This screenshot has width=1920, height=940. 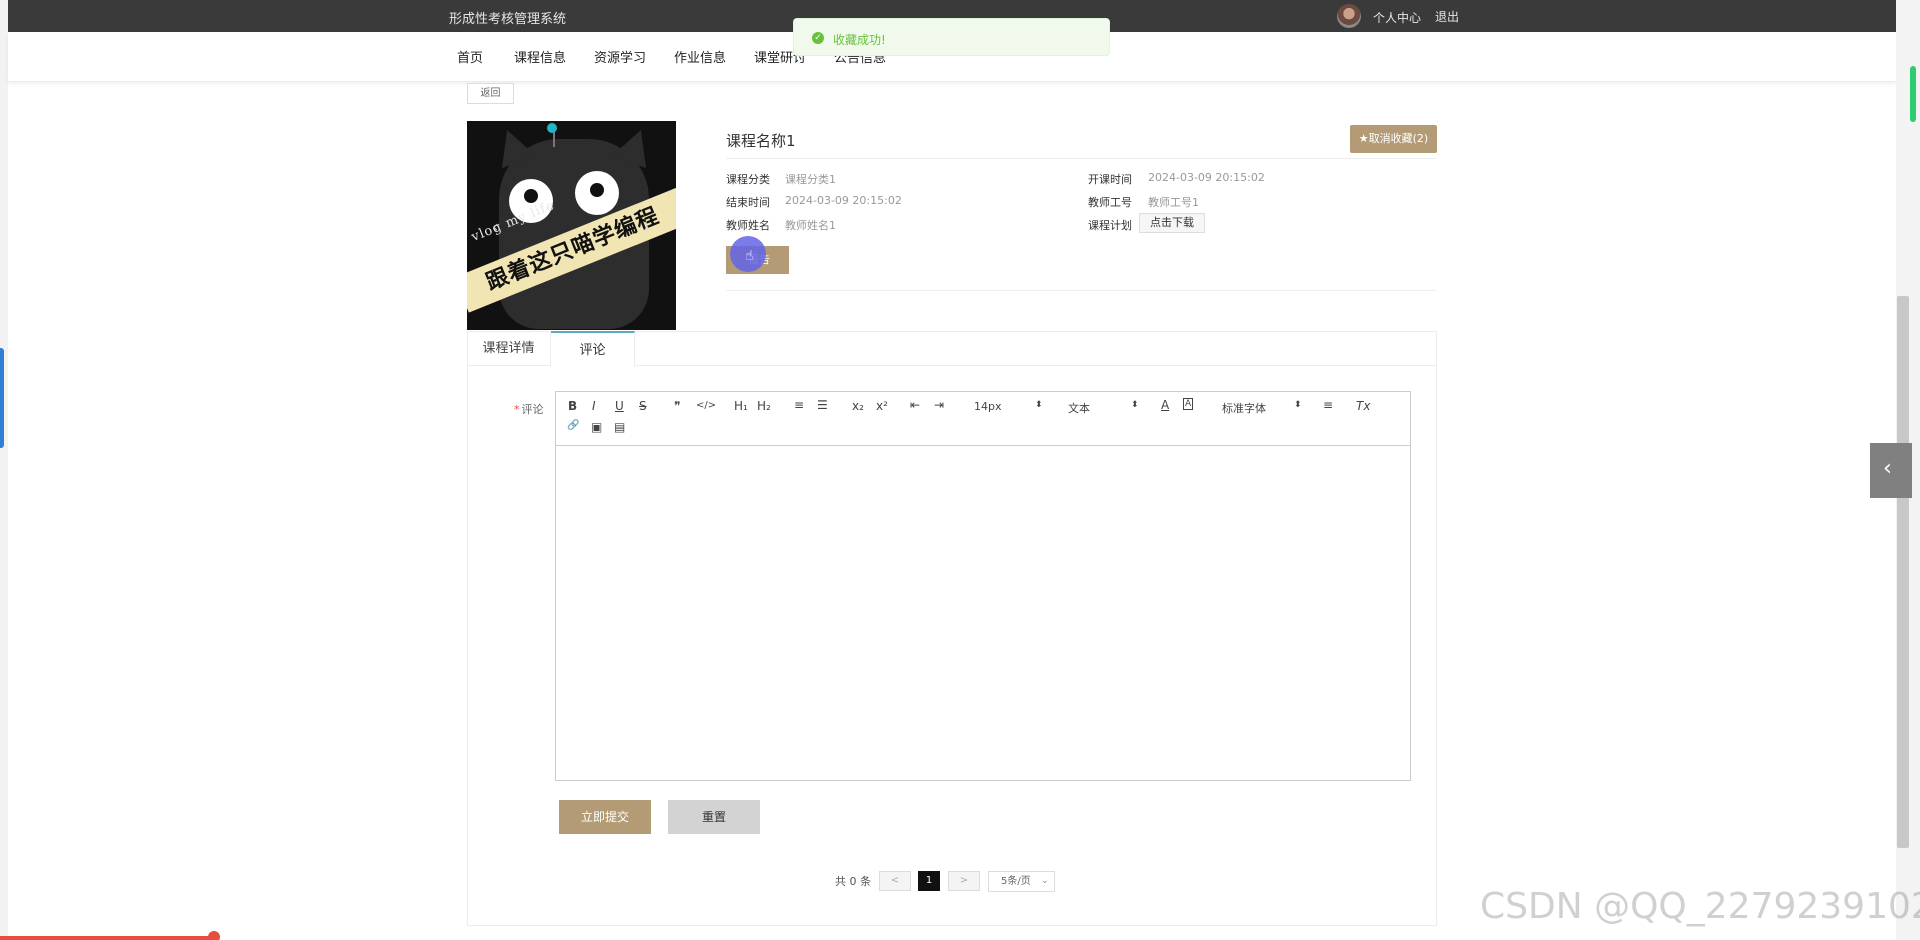 What do you see at coordinates (1110, 202) in the screenshot?
I see `teacher-no-label: 教师工号` at bounding box center [1110, 202].